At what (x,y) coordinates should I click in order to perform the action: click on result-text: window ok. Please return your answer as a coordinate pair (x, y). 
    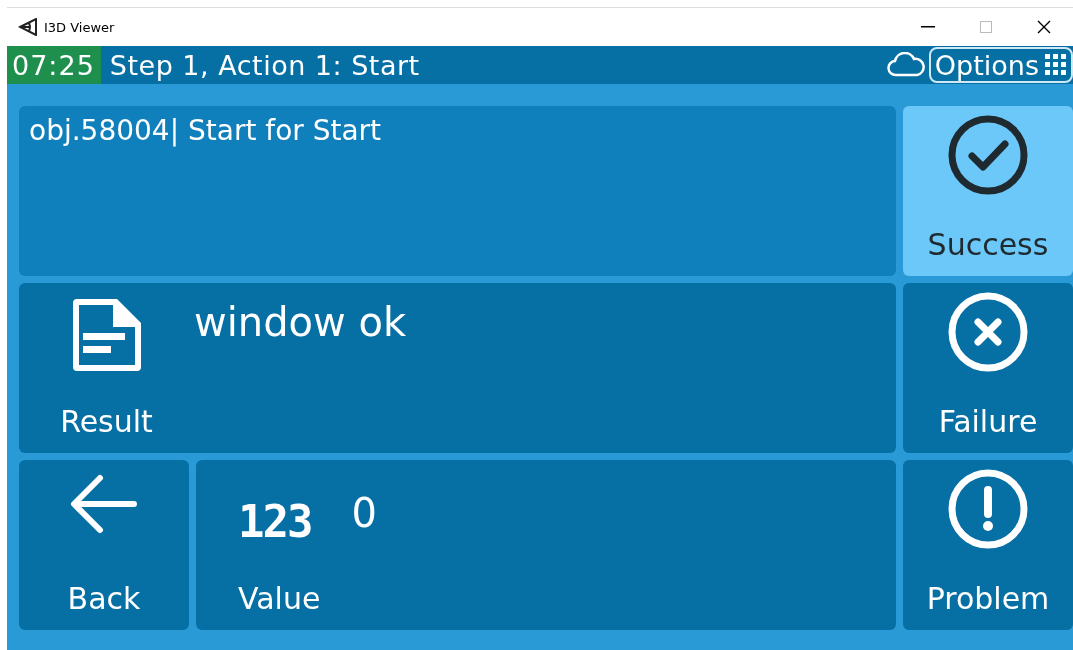
    Looking at the image, I should click on (300, 322).